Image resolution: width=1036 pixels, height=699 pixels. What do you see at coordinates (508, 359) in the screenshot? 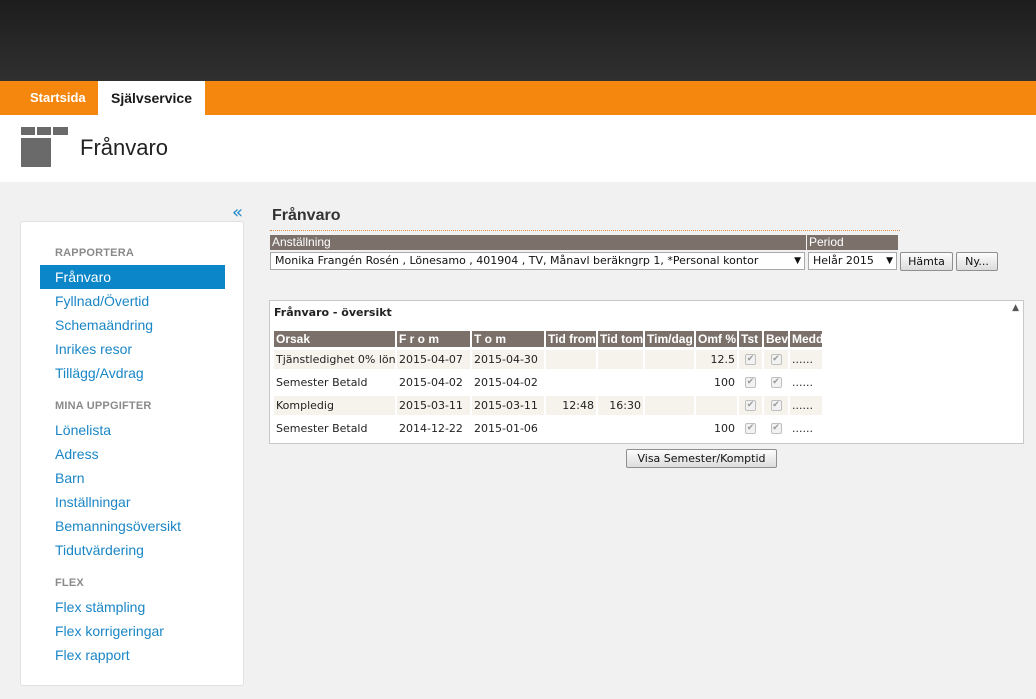
I see `table-cell-tom: 2015-04-30` at bounding box center [508, 359].